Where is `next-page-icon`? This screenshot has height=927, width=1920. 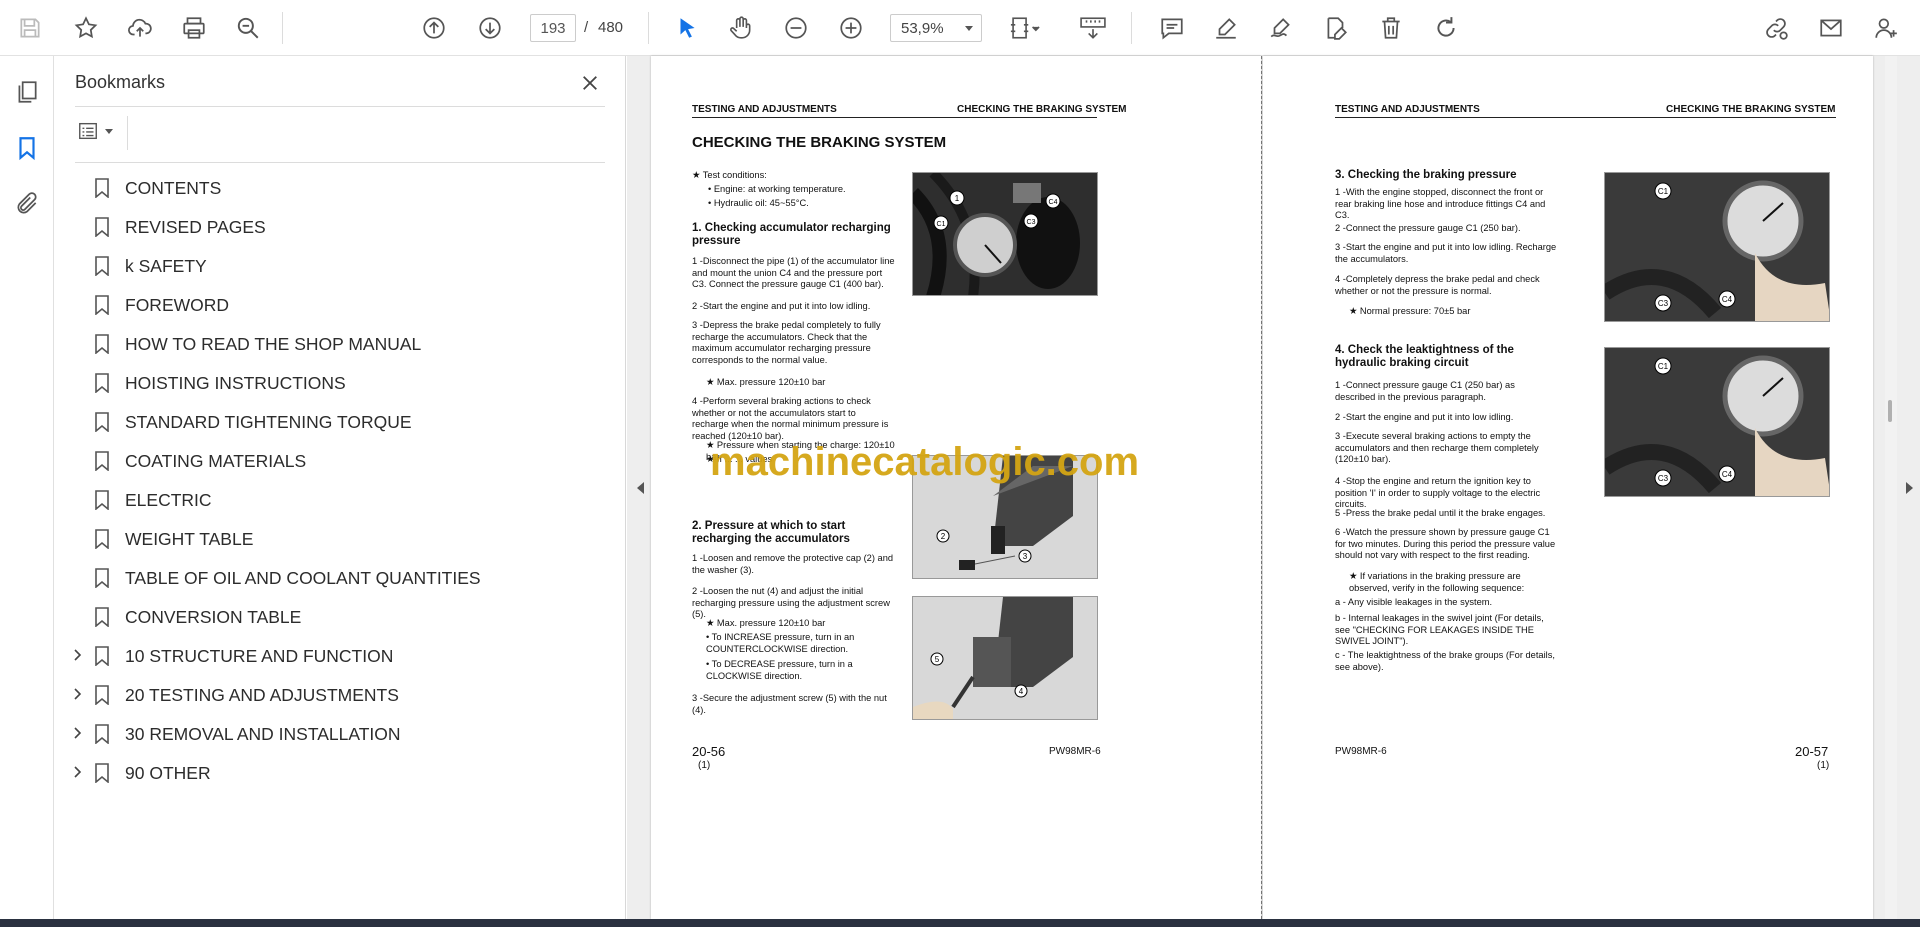
next-page-icon is located at coordinates (490, 28).